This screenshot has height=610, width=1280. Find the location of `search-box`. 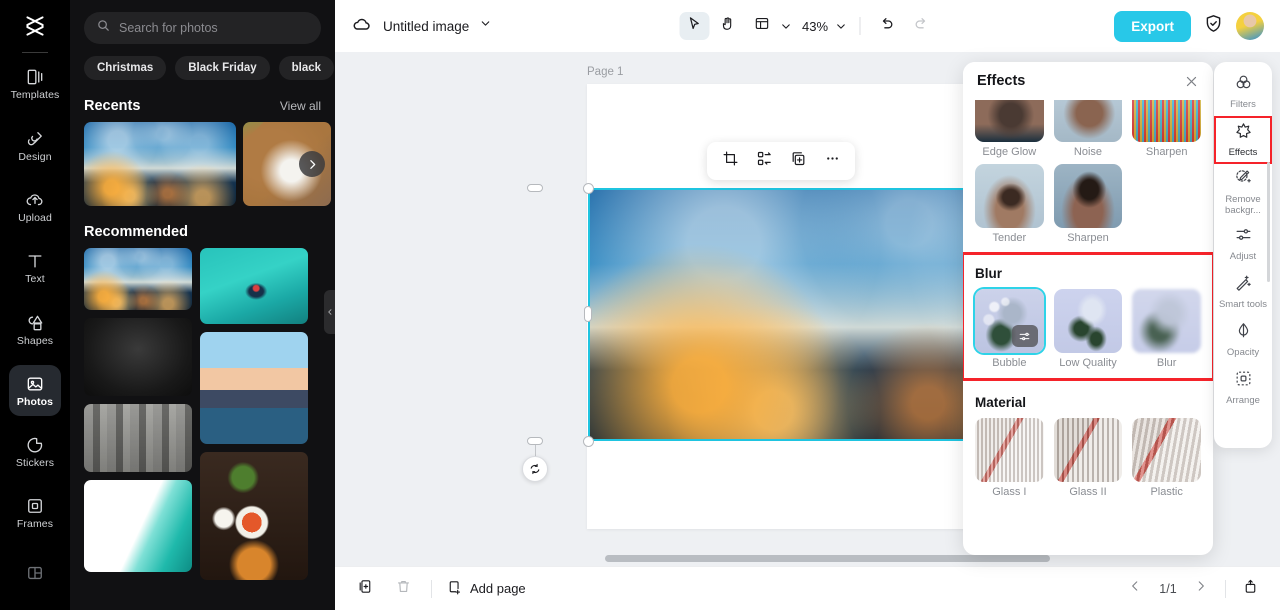

search-box is located at coordinates (202, 28).